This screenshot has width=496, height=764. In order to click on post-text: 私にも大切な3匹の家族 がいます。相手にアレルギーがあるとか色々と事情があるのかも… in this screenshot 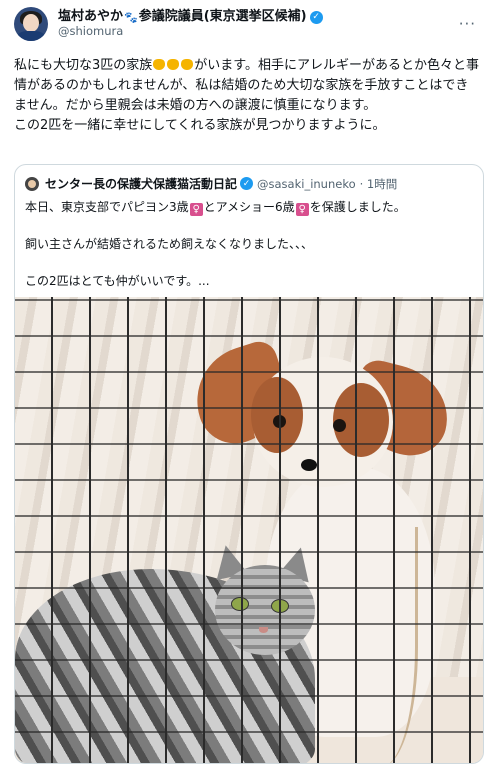, I will do `click(248, 96)`.